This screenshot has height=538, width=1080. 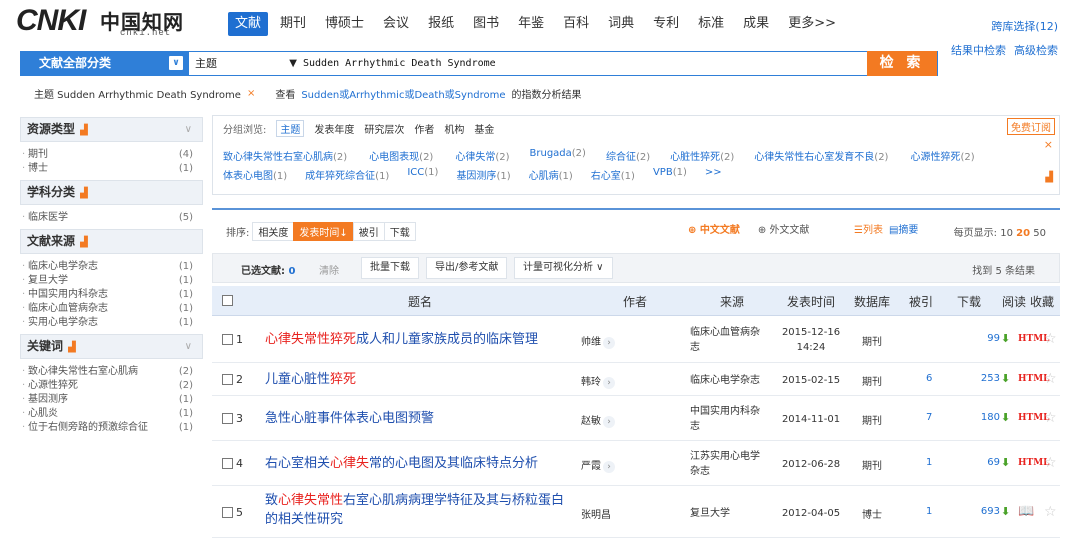 I want to click on download-count: 253, so click(x=982, y=378).